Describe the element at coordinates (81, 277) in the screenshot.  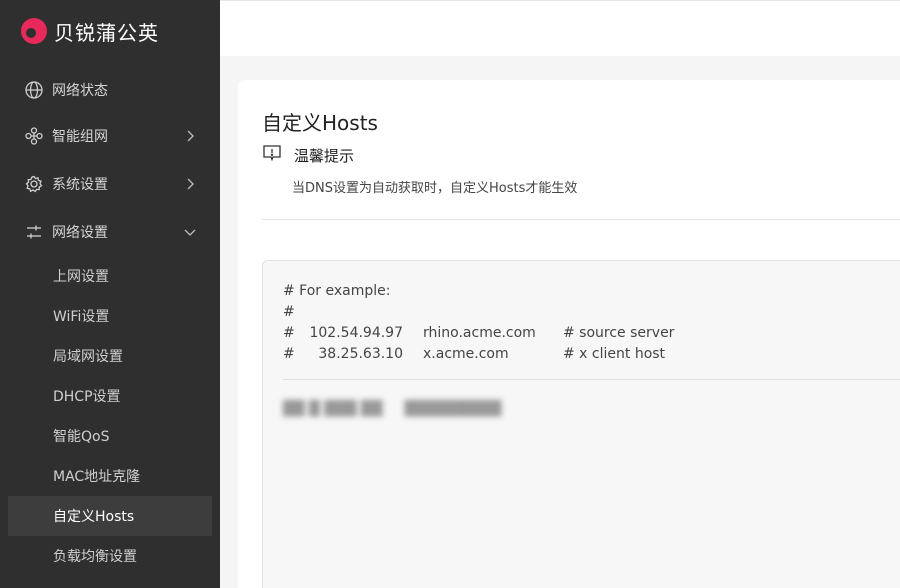
I see `submenu-item-label: 上网设置` at that location.